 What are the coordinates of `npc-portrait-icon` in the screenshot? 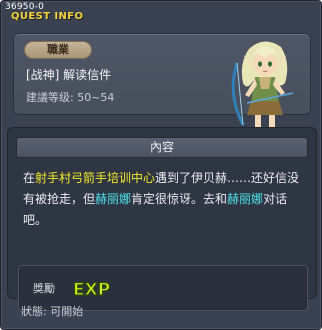 It's located at (262, 88).